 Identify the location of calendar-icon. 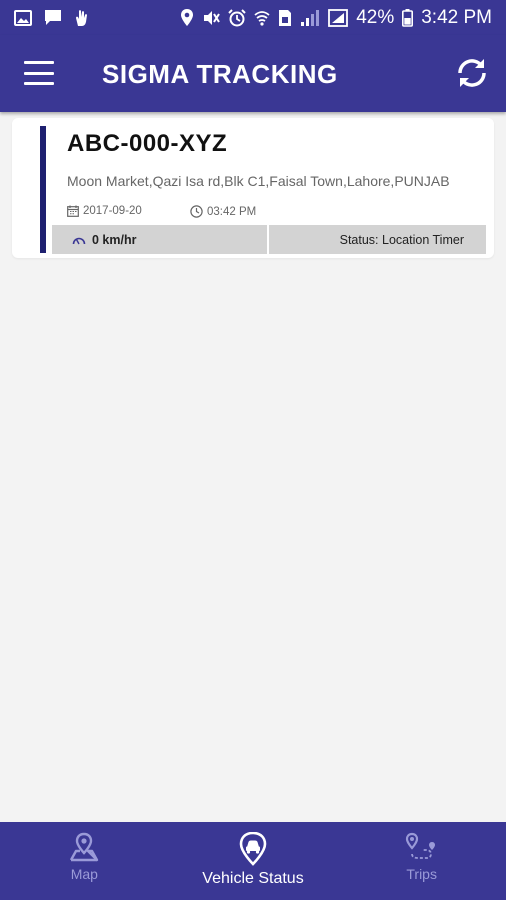
(73, 211).